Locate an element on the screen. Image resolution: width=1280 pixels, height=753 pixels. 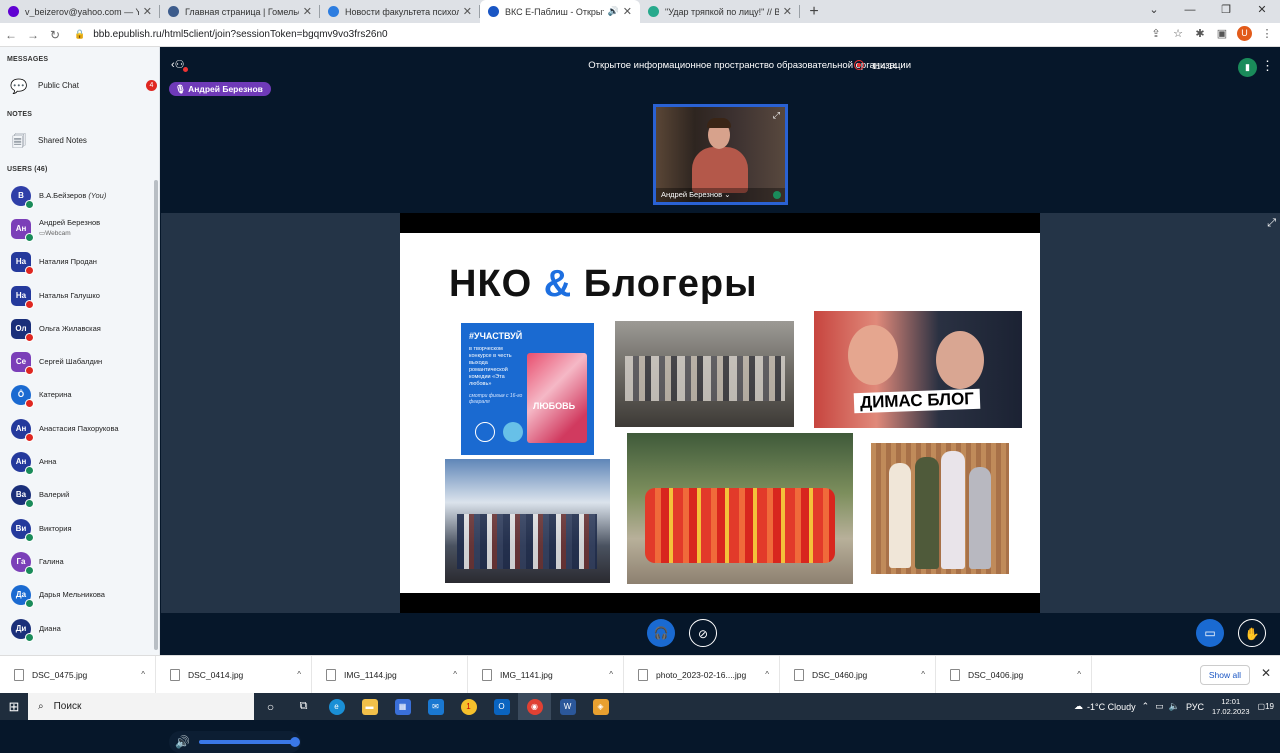
options-kebab-icon: ⋮ is located at coordinates (1267, 66).